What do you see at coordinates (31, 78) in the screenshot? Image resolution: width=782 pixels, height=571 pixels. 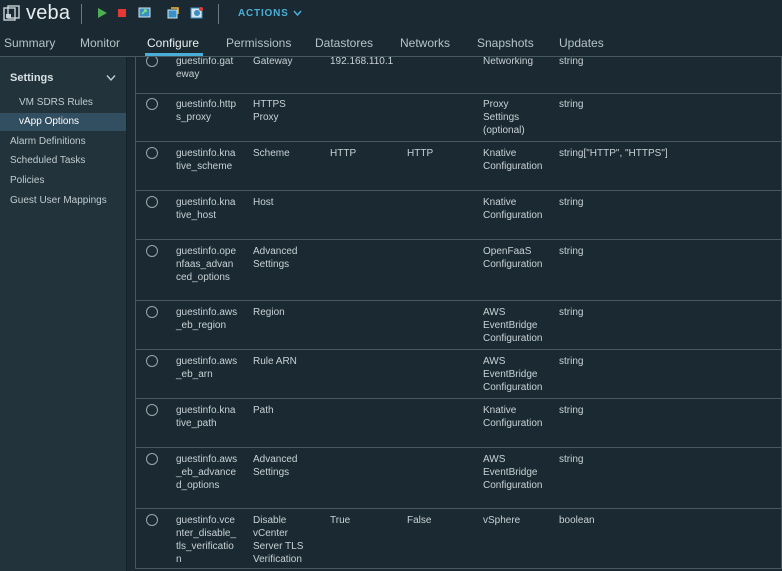 I see `sidebar-heading-settings: Settings` at bounding box center [31, 78].